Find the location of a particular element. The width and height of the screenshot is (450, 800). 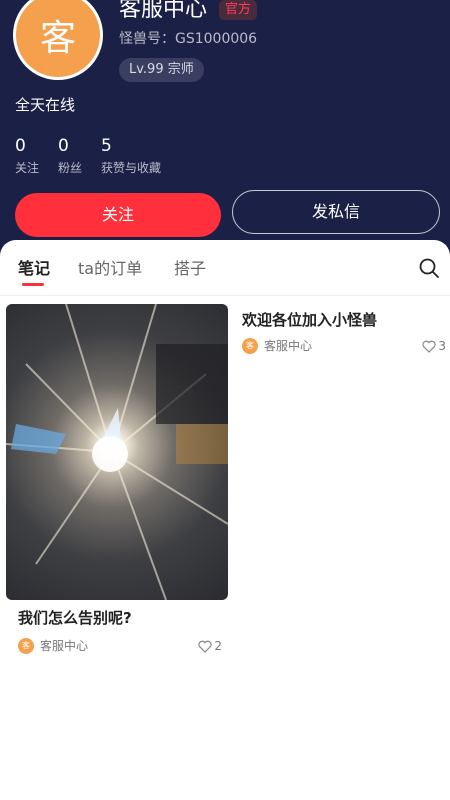

stat-following: 0 关注 is located at coordinates (27, 156).